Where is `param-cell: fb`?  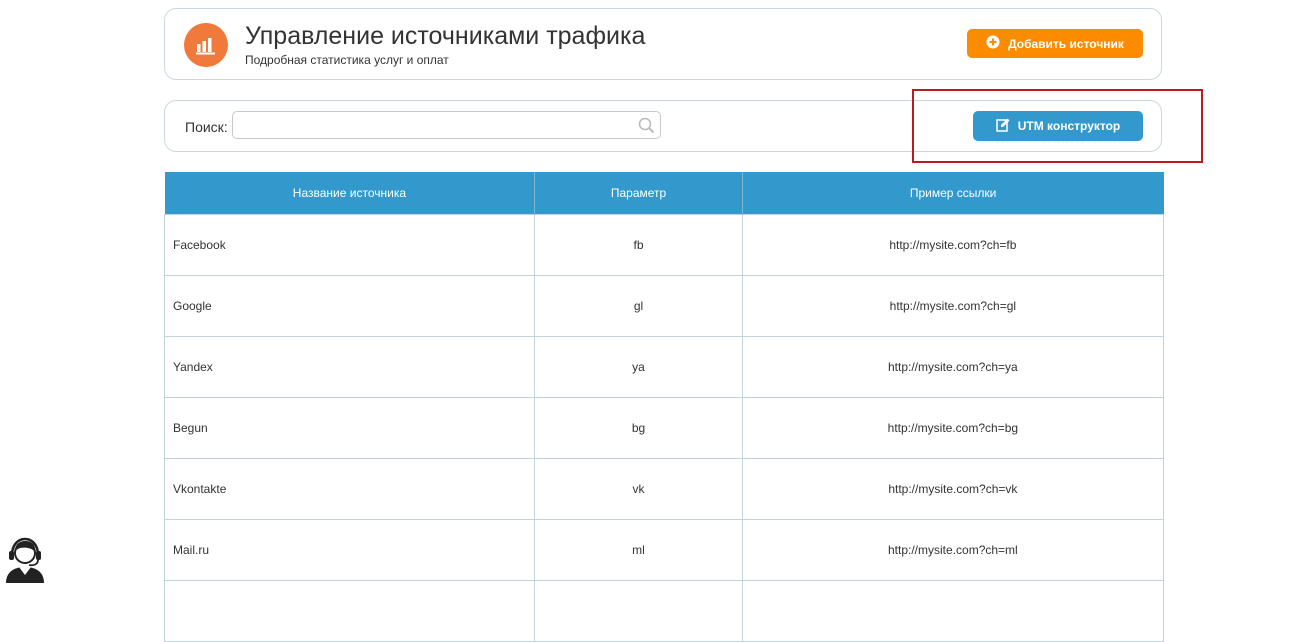 param-cell: fb is located at coordinates (638, 245).